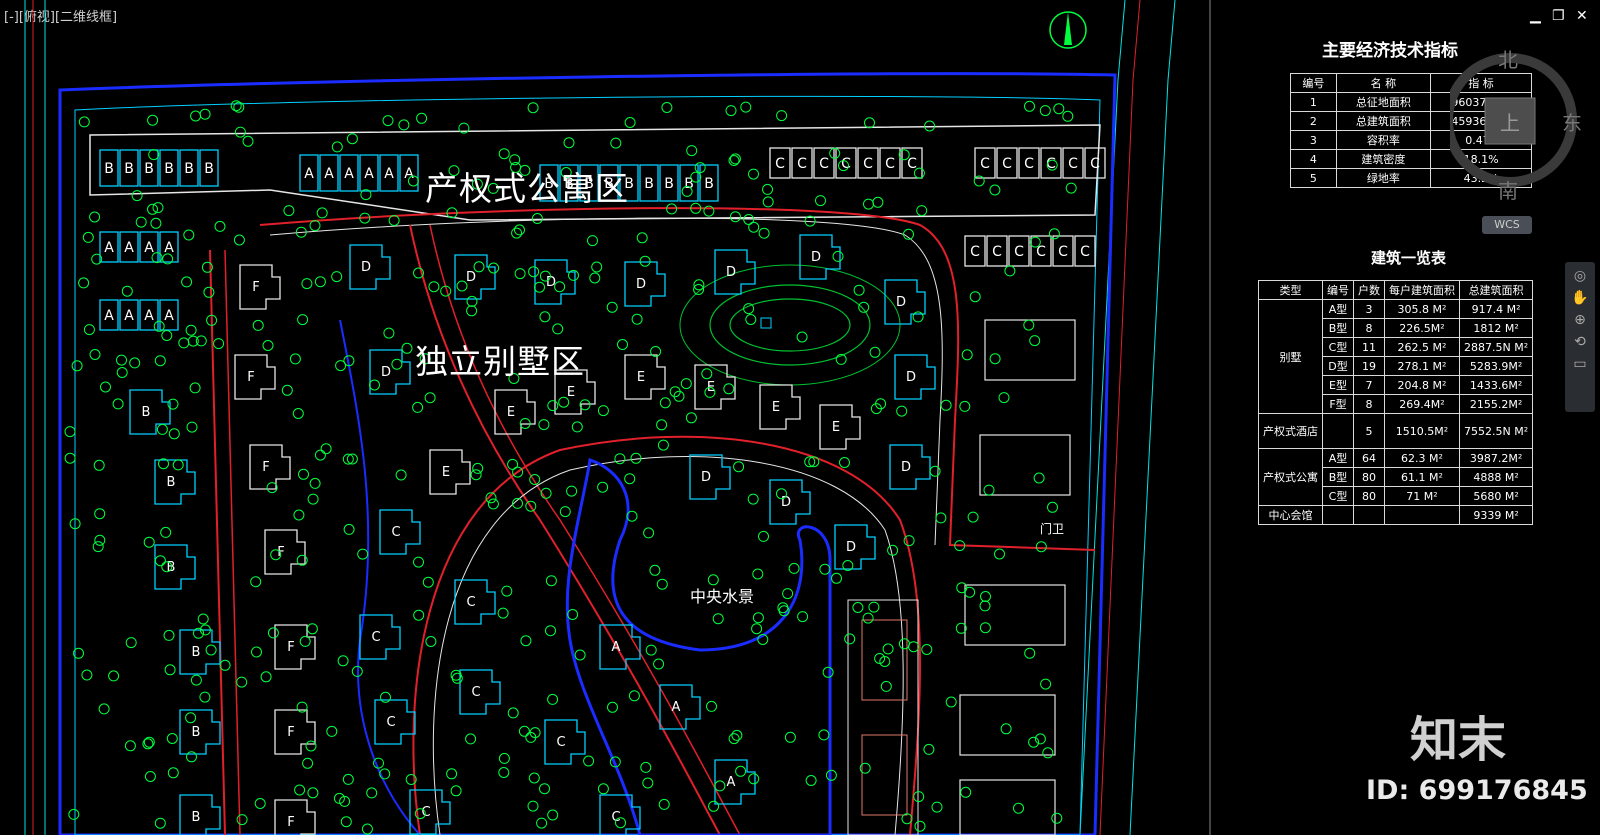  Describe the element at coordinates (1508, 189) in the screenshot. I see `compass-south: 南` at that location.